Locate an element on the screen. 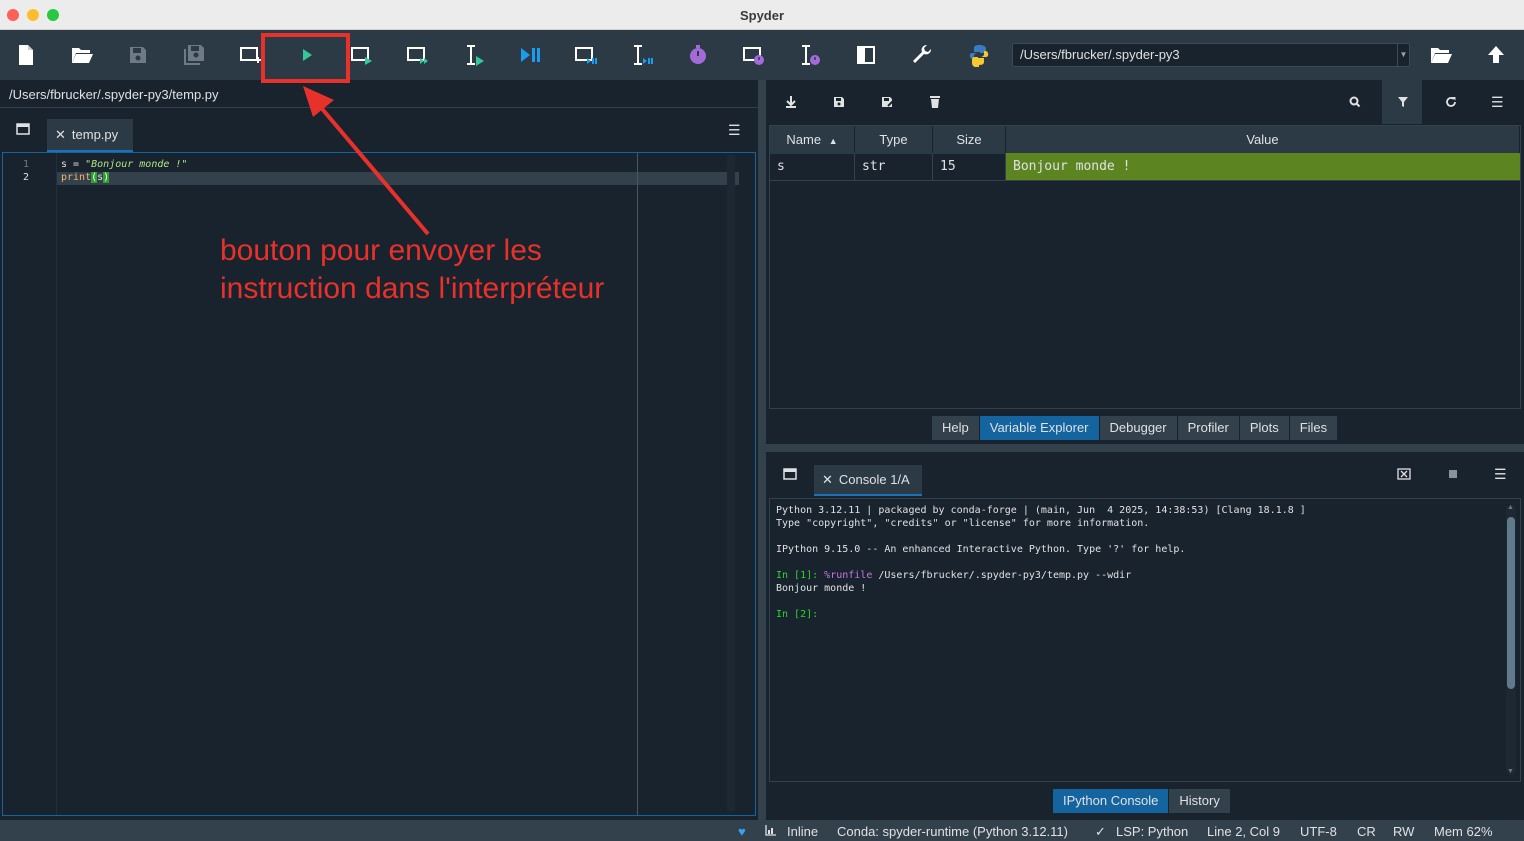  permissions-status: RW is located at coordinates (1404, 831).